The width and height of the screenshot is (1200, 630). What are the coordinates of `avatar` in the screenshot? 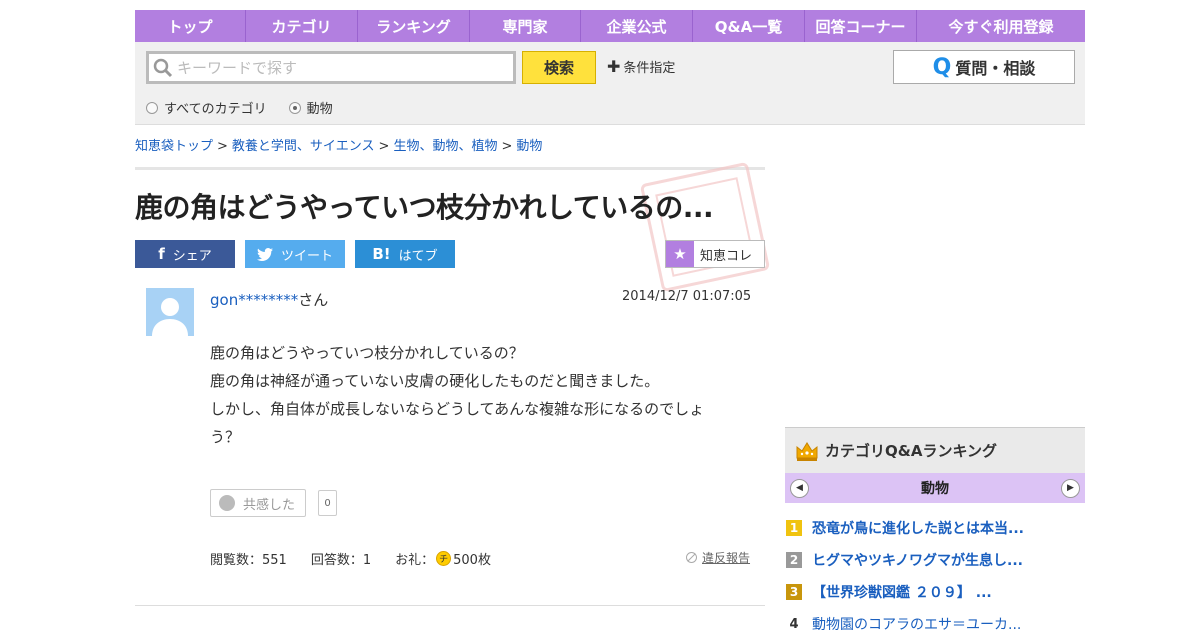 It's located at (170, 312).